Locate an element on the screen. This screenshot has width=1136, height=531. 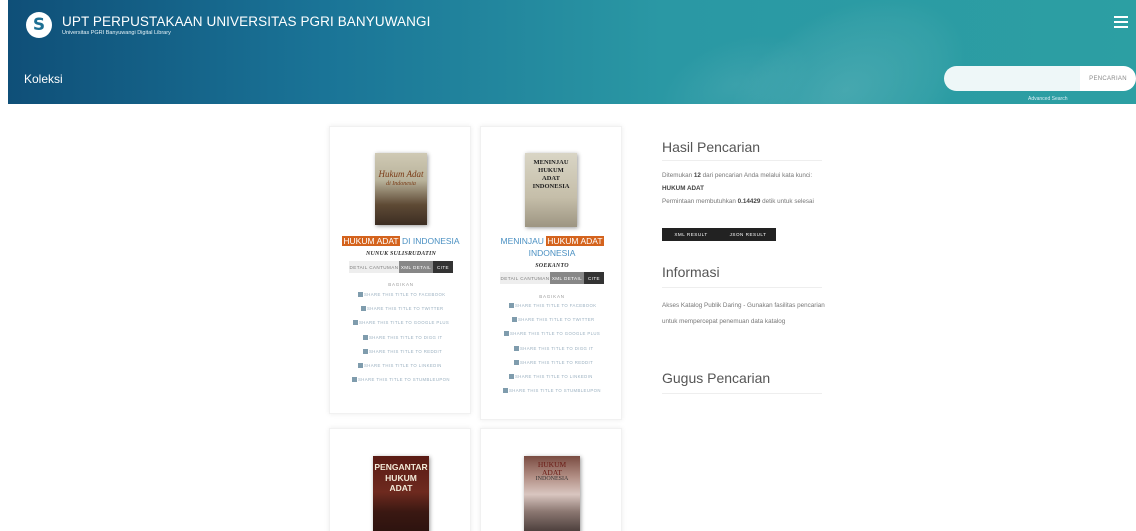
results-divider is located at coordinates (742, 160).